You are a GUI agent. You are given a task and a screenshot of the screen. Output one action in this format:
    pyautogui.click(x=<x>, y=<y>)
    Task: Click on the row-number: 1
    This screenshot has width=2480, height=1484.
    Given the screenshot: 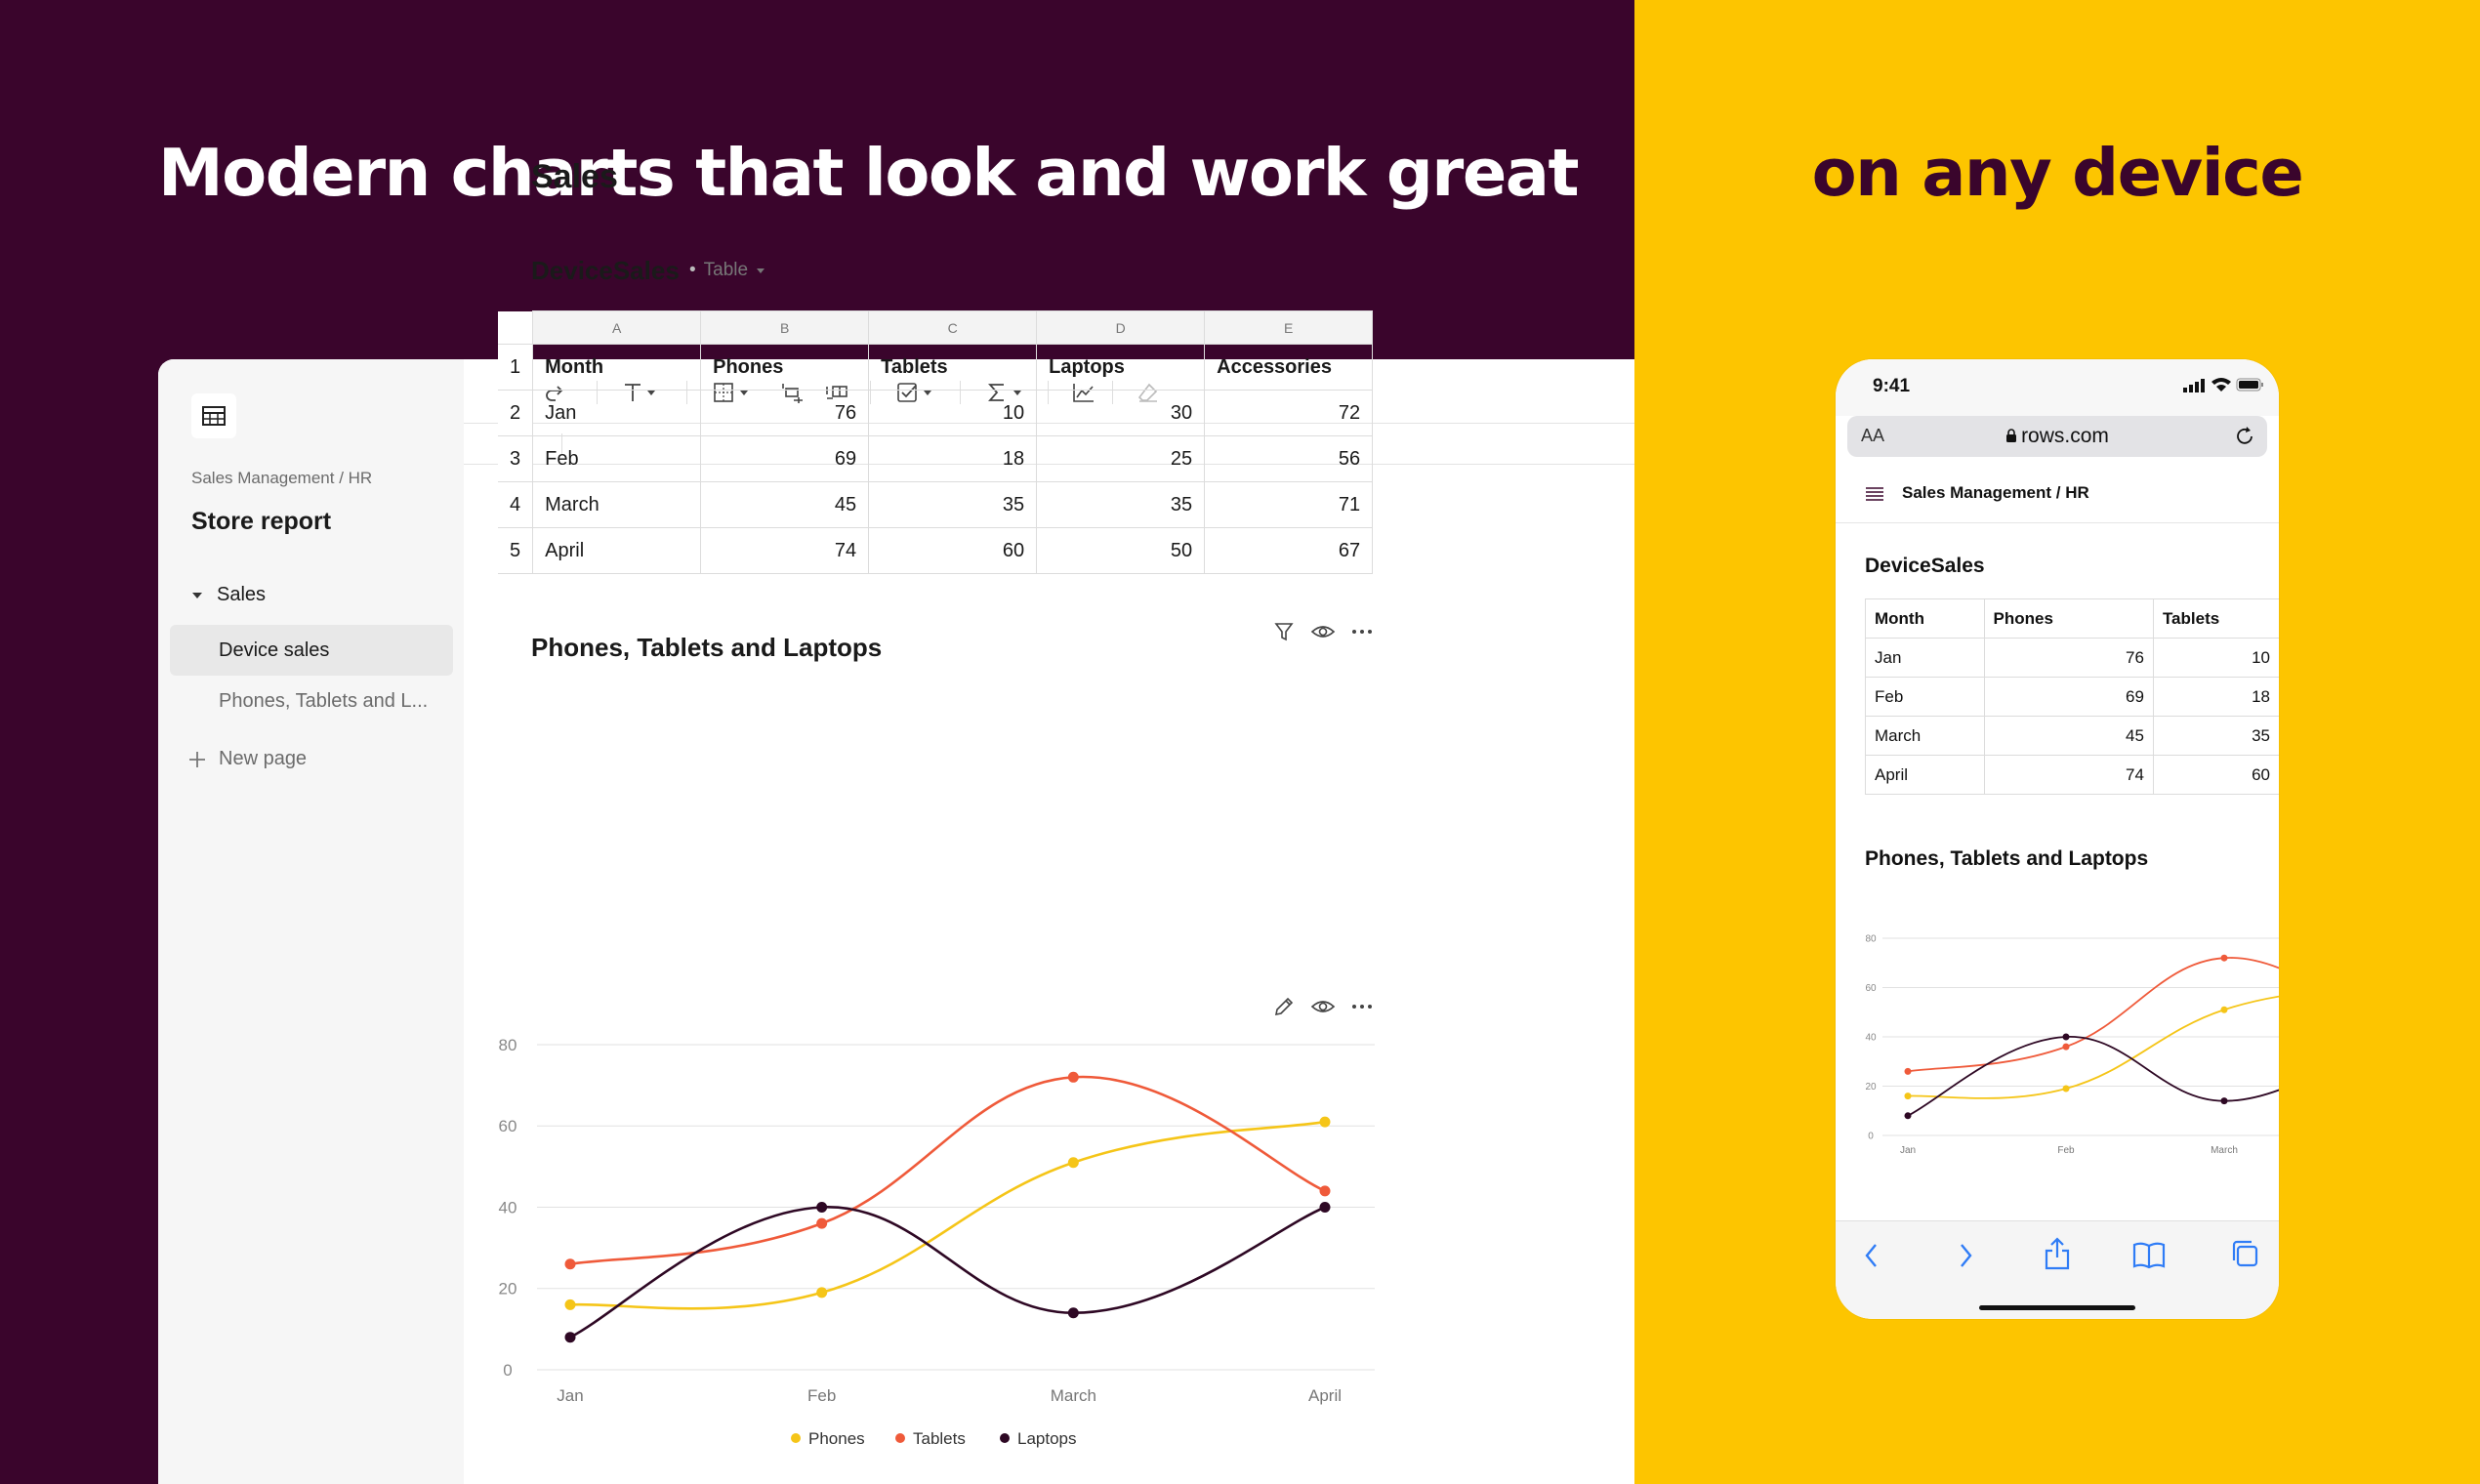 What is the action you would take?
    pyautogui.click(x=516, y=368)
    